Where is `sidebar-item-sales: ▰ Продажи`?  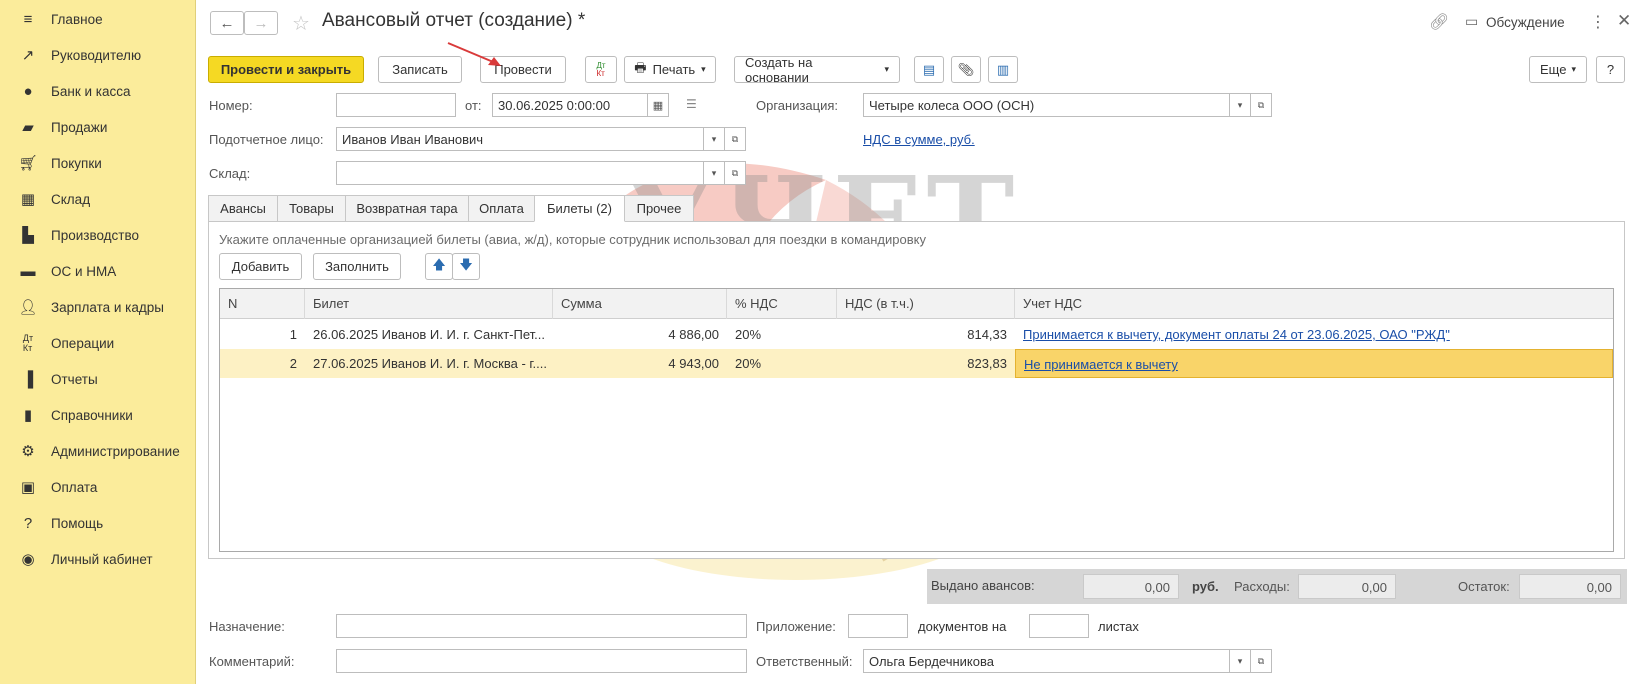 sidebar-item-sales: ▰ Продажи is located at coordinates (98, 127).